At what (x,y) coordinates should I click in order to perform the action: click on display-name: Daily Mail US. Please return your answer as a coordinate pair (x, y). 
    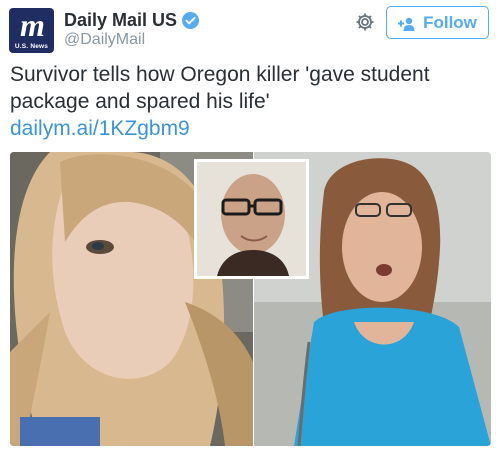
    Looking at the image, I should click on (120, 20).